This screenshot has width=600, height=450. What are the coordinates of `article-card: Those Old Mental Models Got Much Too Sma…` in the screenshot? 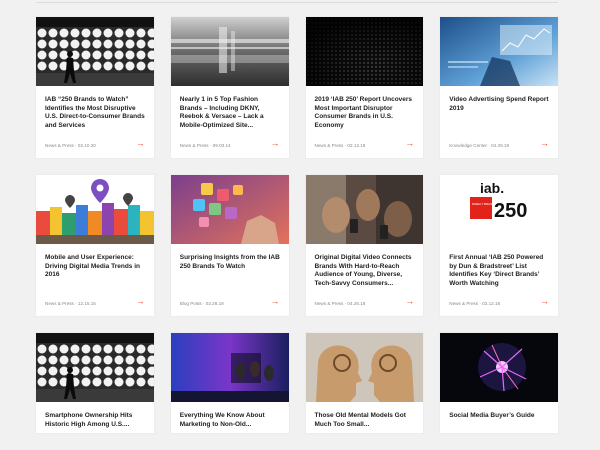 It's located at (364, 383).